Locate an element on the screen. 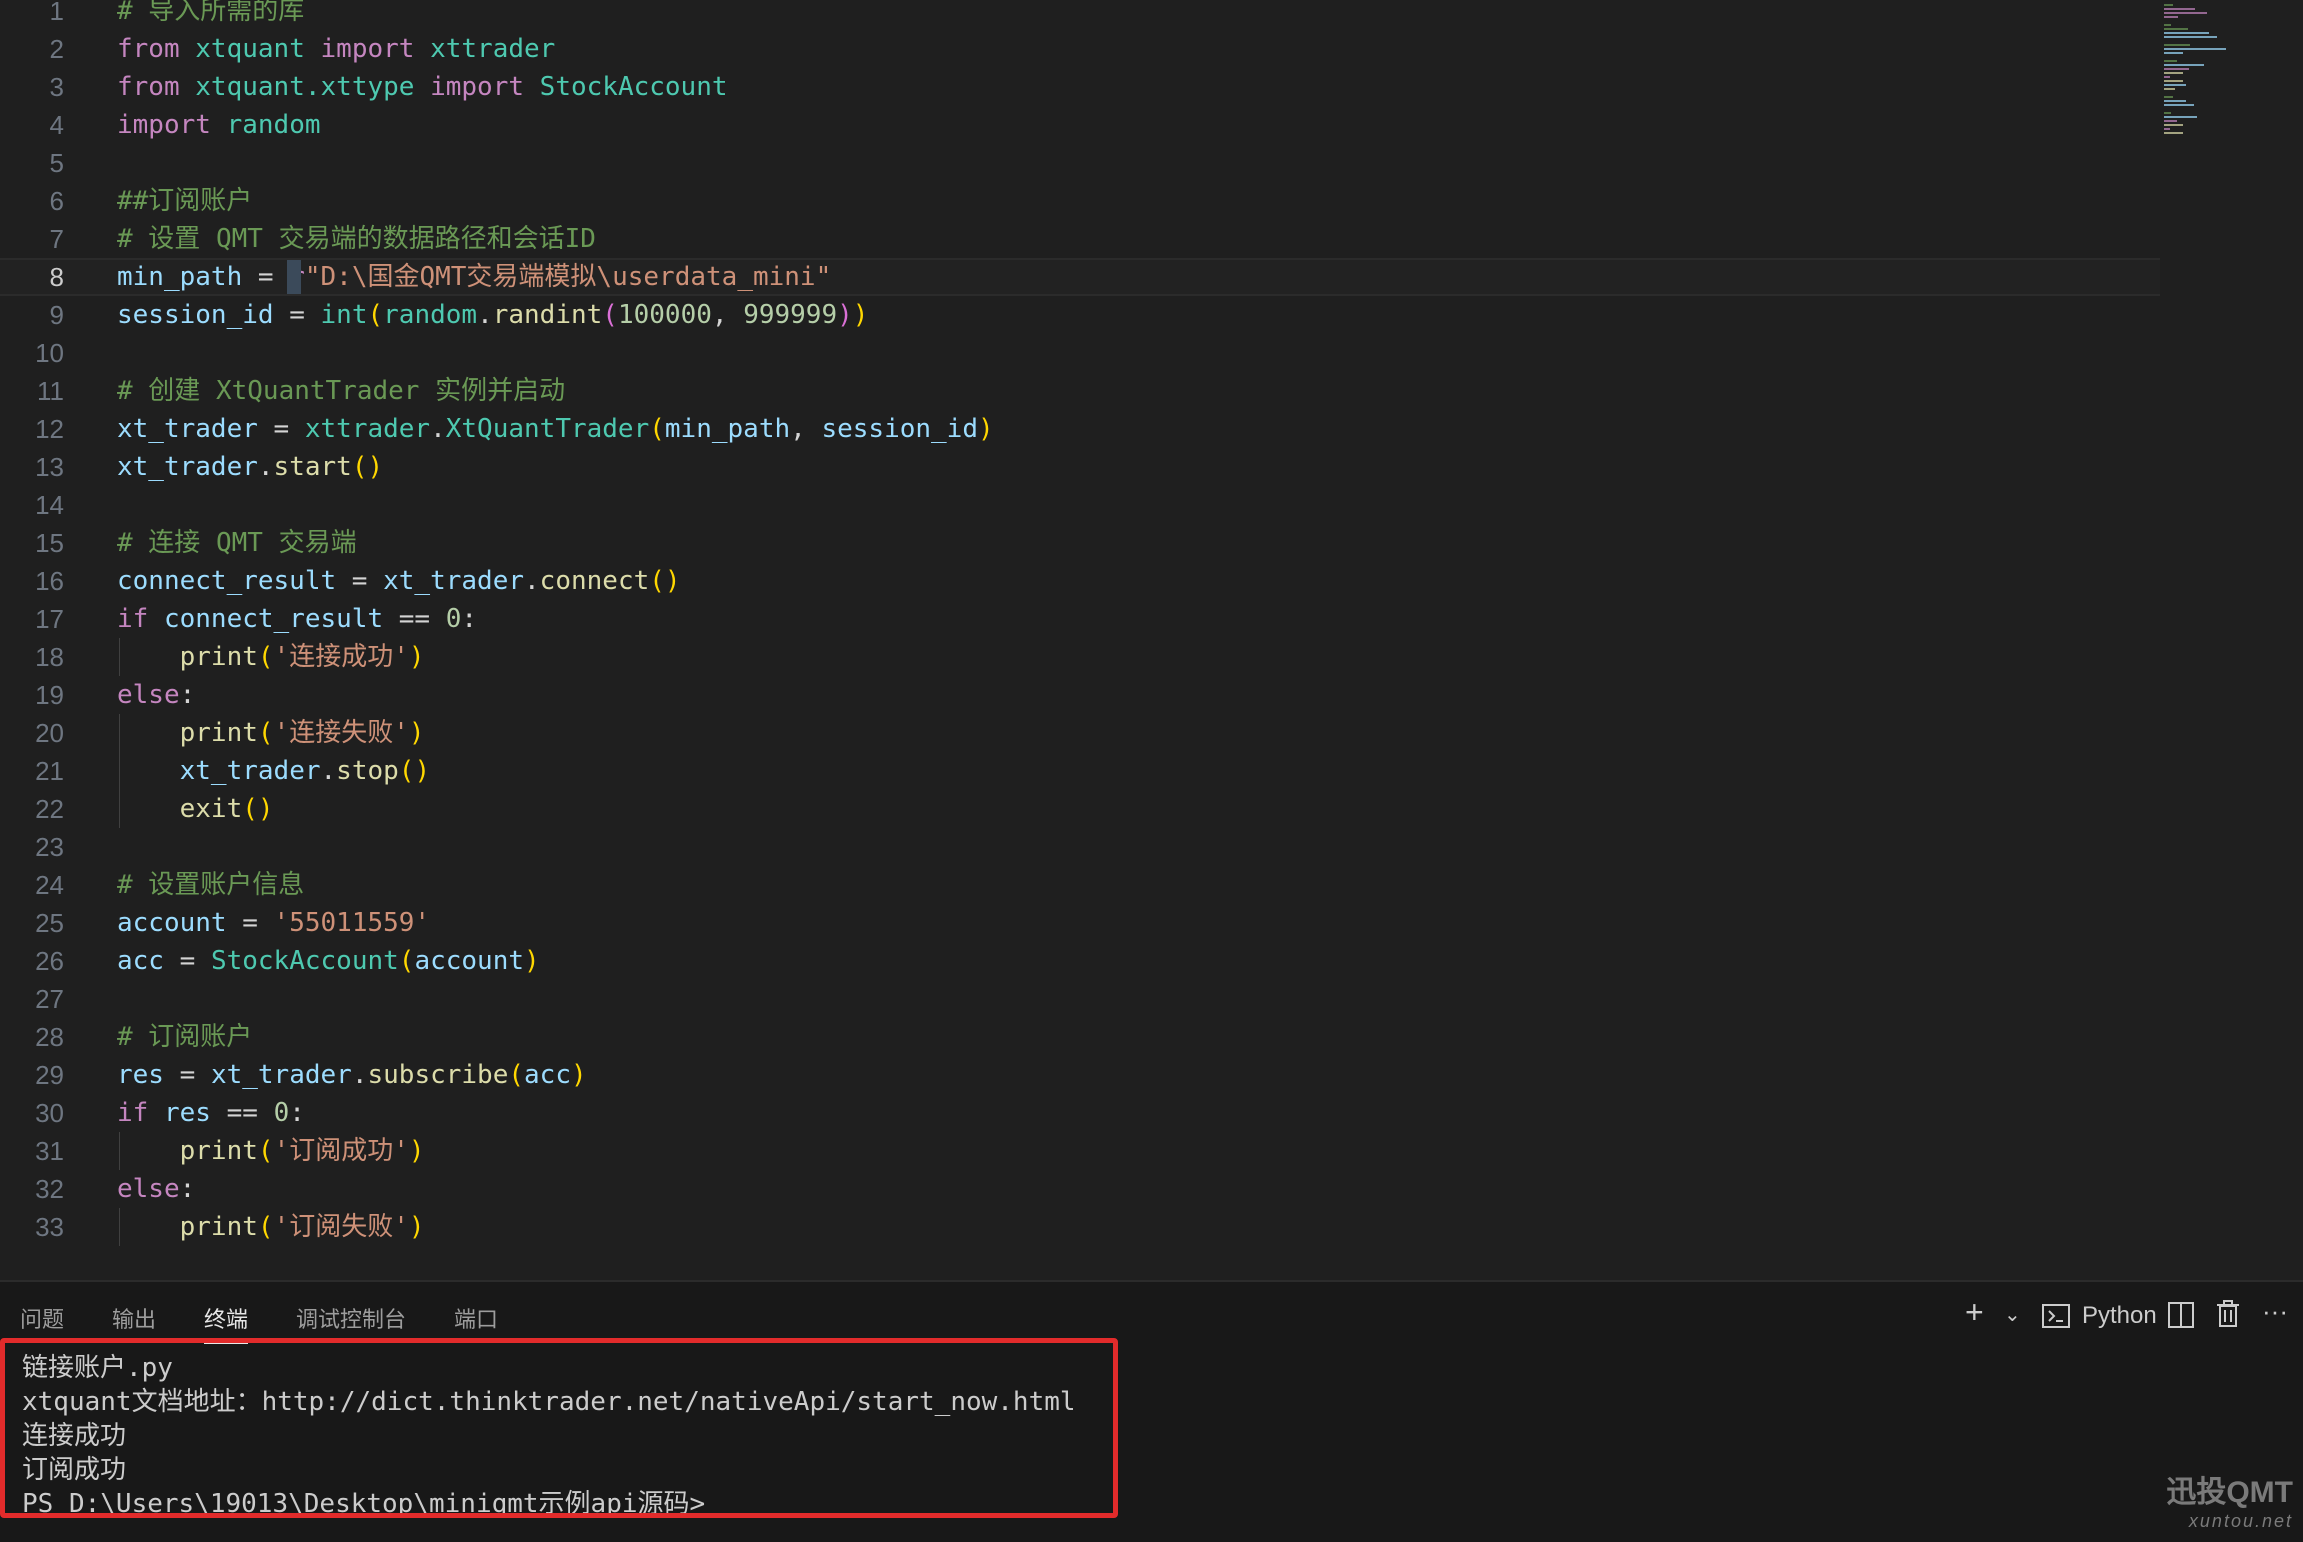 The image size is (2303, 1542). code-line: 7 # 设置 QMT 交易端的数据路径和会话ID is located at coordinates (1080, 239).